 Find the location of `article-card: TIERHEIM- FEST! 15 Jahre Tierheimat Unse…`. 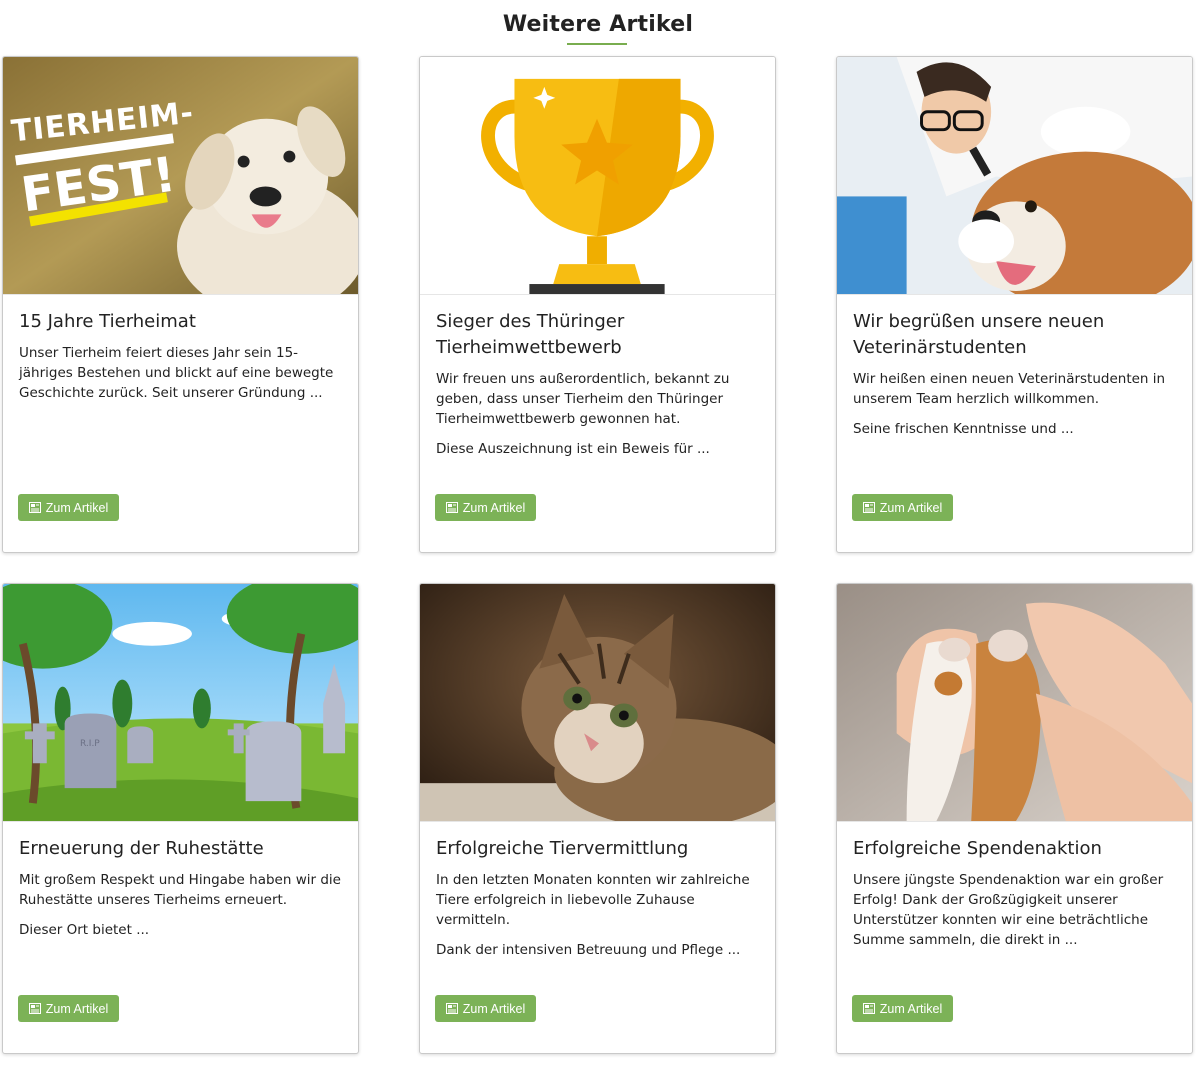

article-card: TIERHEIM- FEST! 15 Jahre Tierheimat Unse… is located at coordinates (180, 304).